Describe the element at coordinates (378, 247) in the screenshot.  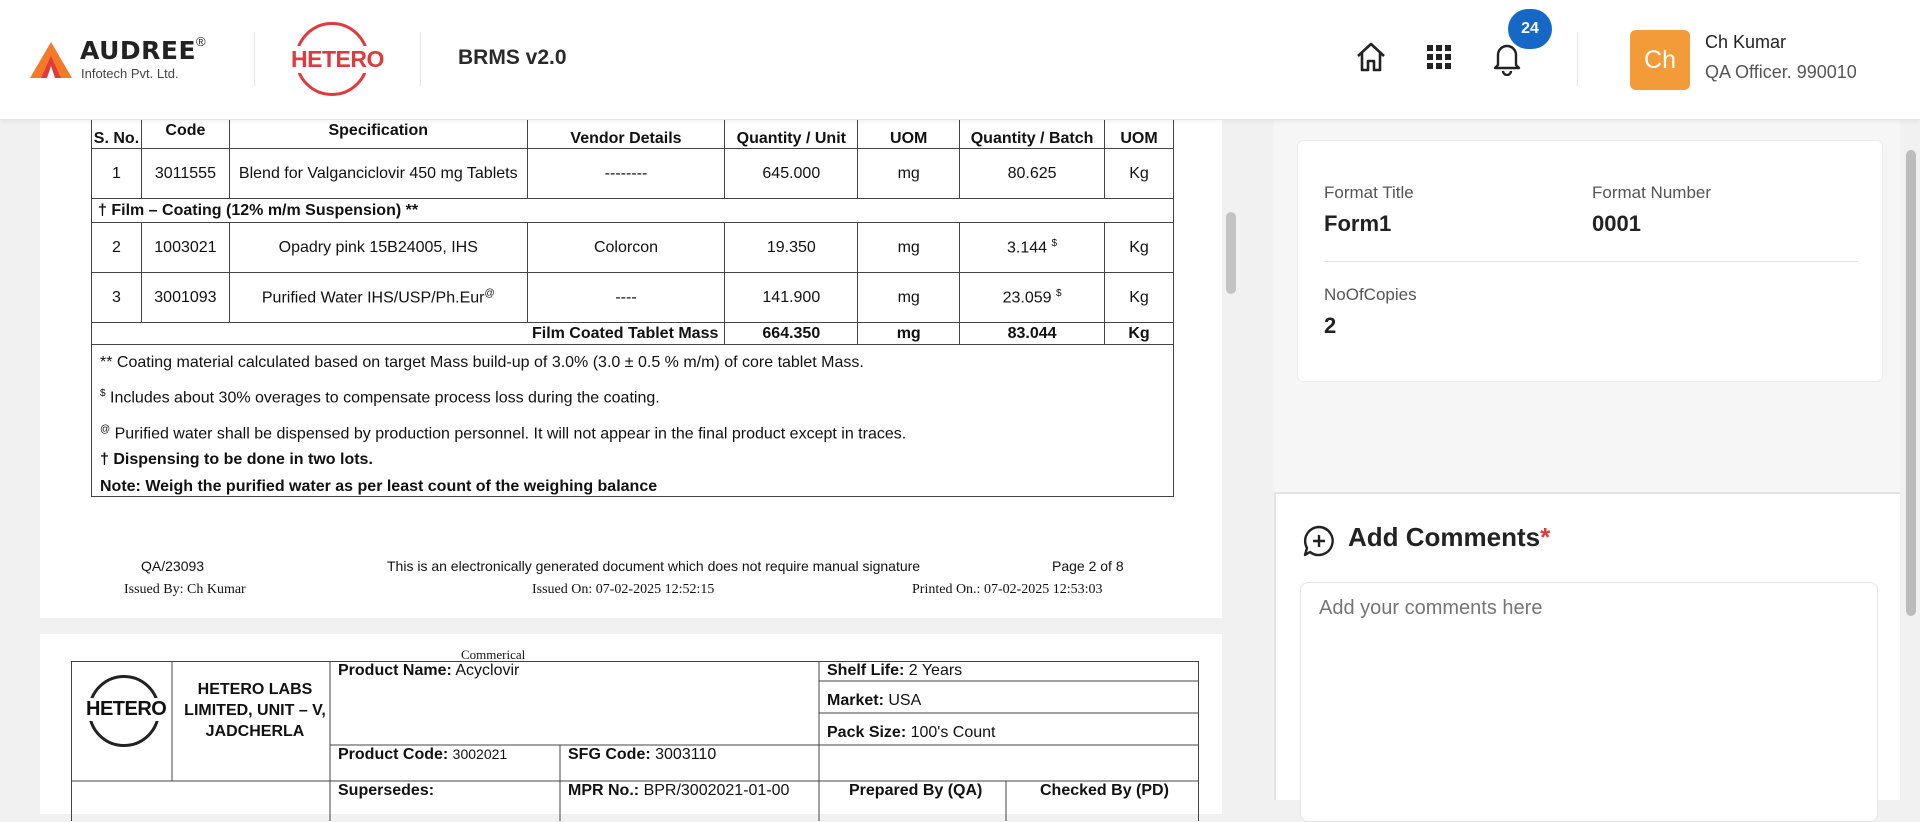
I see `cell-spec: Opadry pink 15B24005, IHS` at that location.